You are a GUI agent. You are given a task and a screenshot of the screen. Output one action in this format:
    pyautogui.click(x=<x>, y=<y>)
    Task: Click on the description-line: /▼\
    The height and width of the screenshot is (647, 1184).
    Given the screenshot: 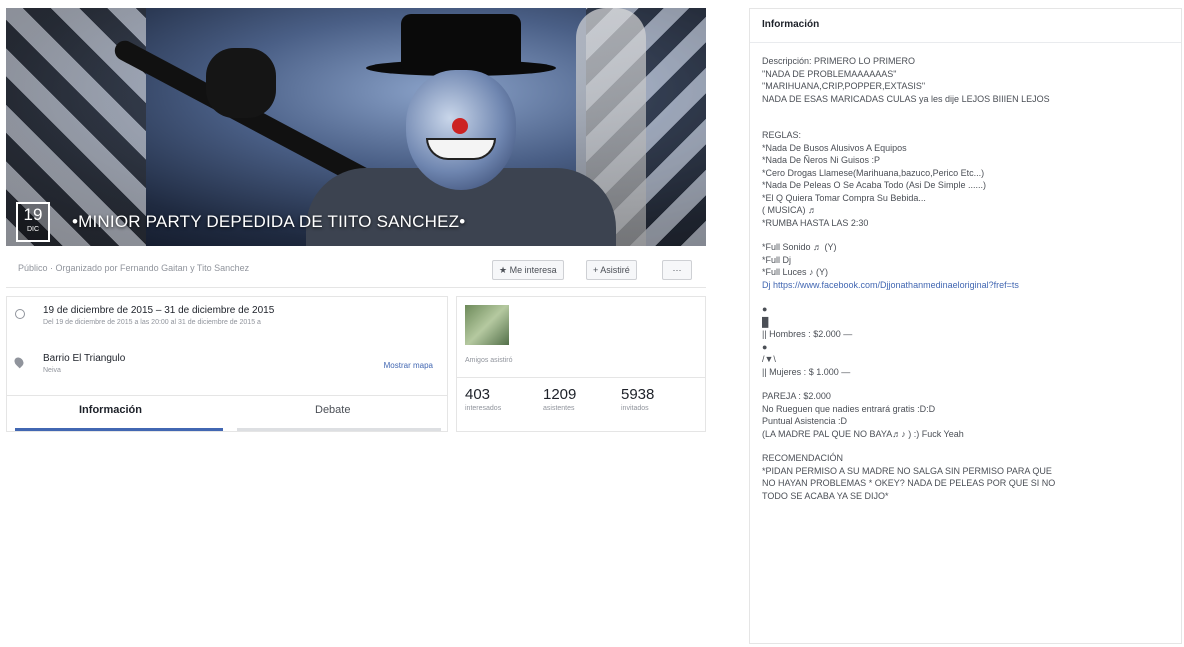 What is the action you would take?
    pyautogui.click(x=769, y=359)
    